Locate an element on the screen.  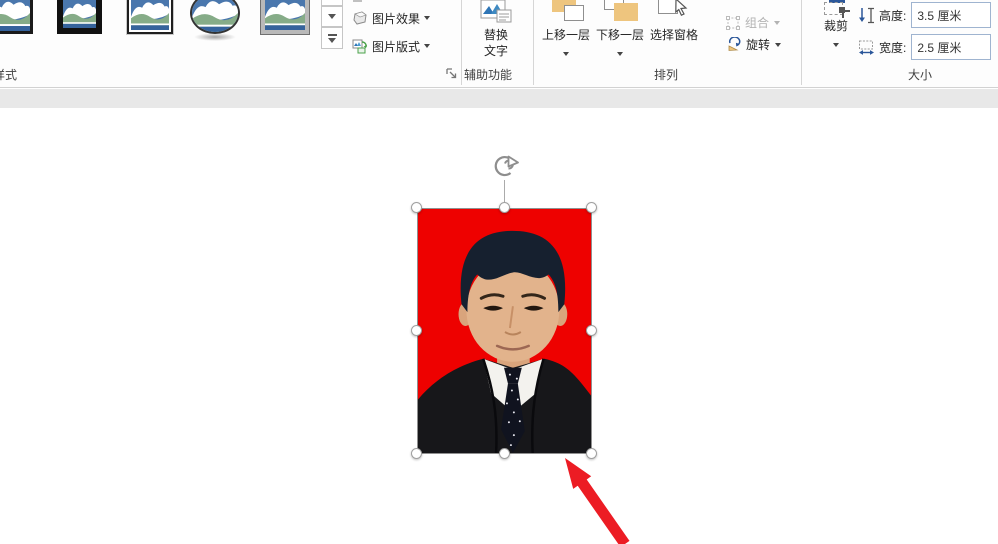
bring-forward-button: 上移一层 is located at coordinates (566, 28).